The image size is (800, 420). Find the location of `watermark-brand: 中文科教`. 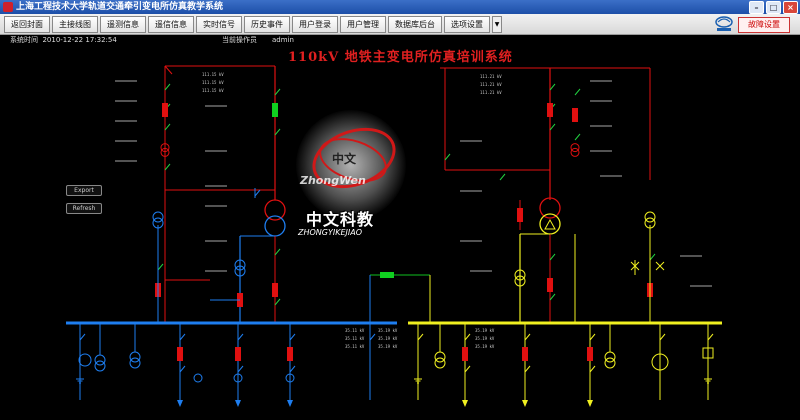

watermark-brand: 中文科教 is located at coordinates (340, 219).